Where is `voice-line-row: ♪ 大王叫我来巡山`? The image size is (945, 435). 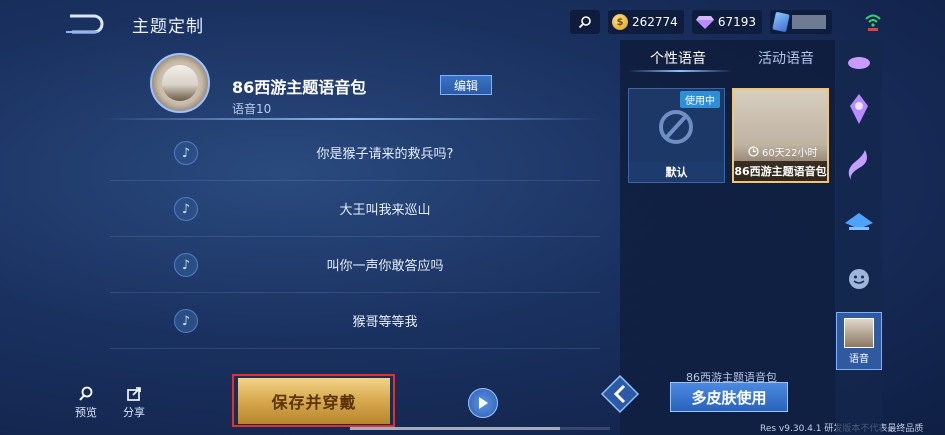 voice-line-row: ♪ 大王叫我来巡山 is located at coordinates (355, 209).